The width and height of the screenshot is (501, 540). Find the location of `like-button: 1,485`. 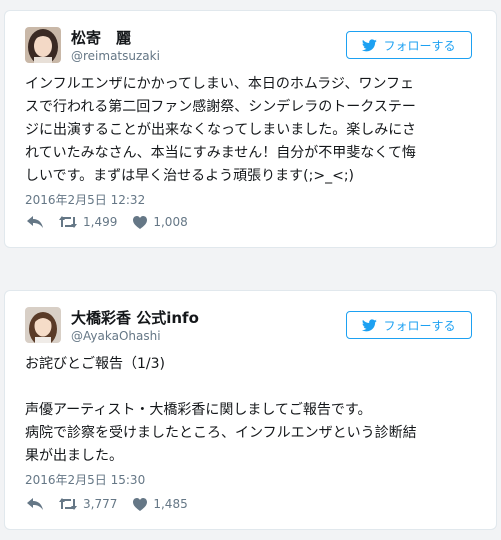

like-button: 1,485 is located at coordinates (160, 504).